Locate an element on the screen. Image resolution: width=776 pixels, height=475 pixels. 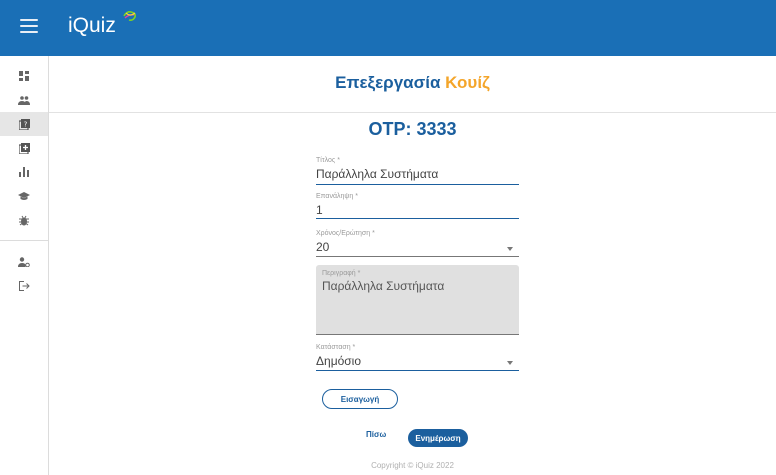
sidebar-item-school is located at coordinates (24, 196).